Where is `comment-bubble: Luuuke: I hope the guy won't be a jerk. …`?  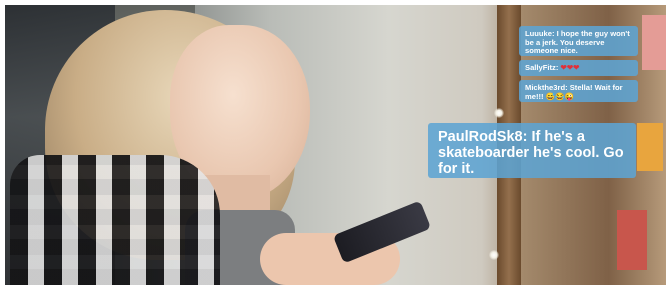
comment-bubble: Luuuke: I hope the guy won't be a jerk. … is located at coordinates (578, 41).